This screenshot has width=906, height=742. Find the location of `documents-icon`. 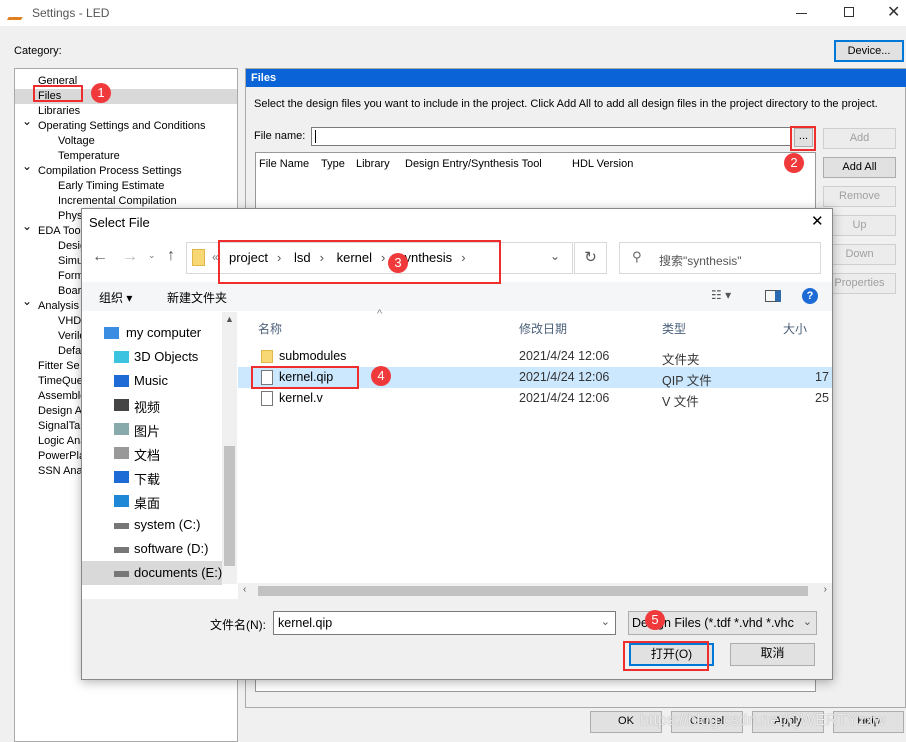

documents-icon is located at coordinates (121, 453).